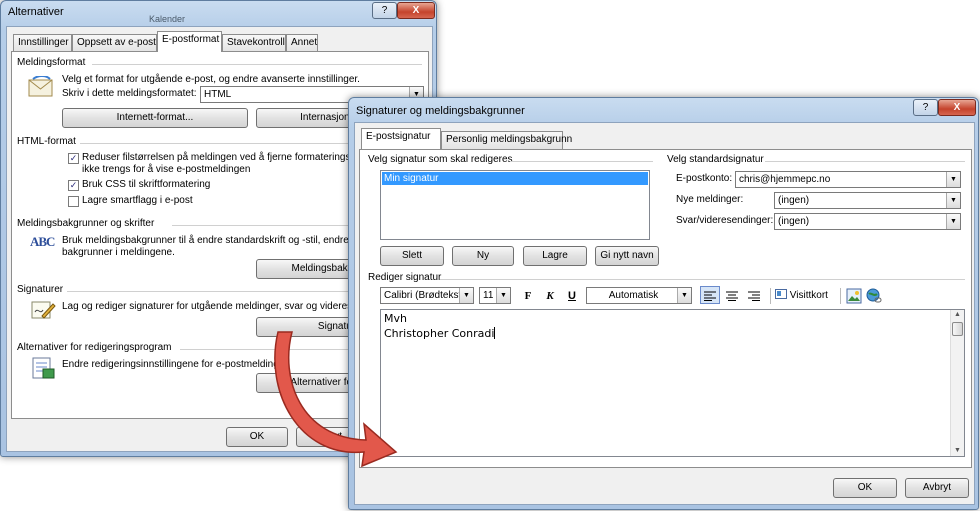 This screenshot has width=980, height=511. I want to click on signaturer-help-button: ?, so click(925, 107).